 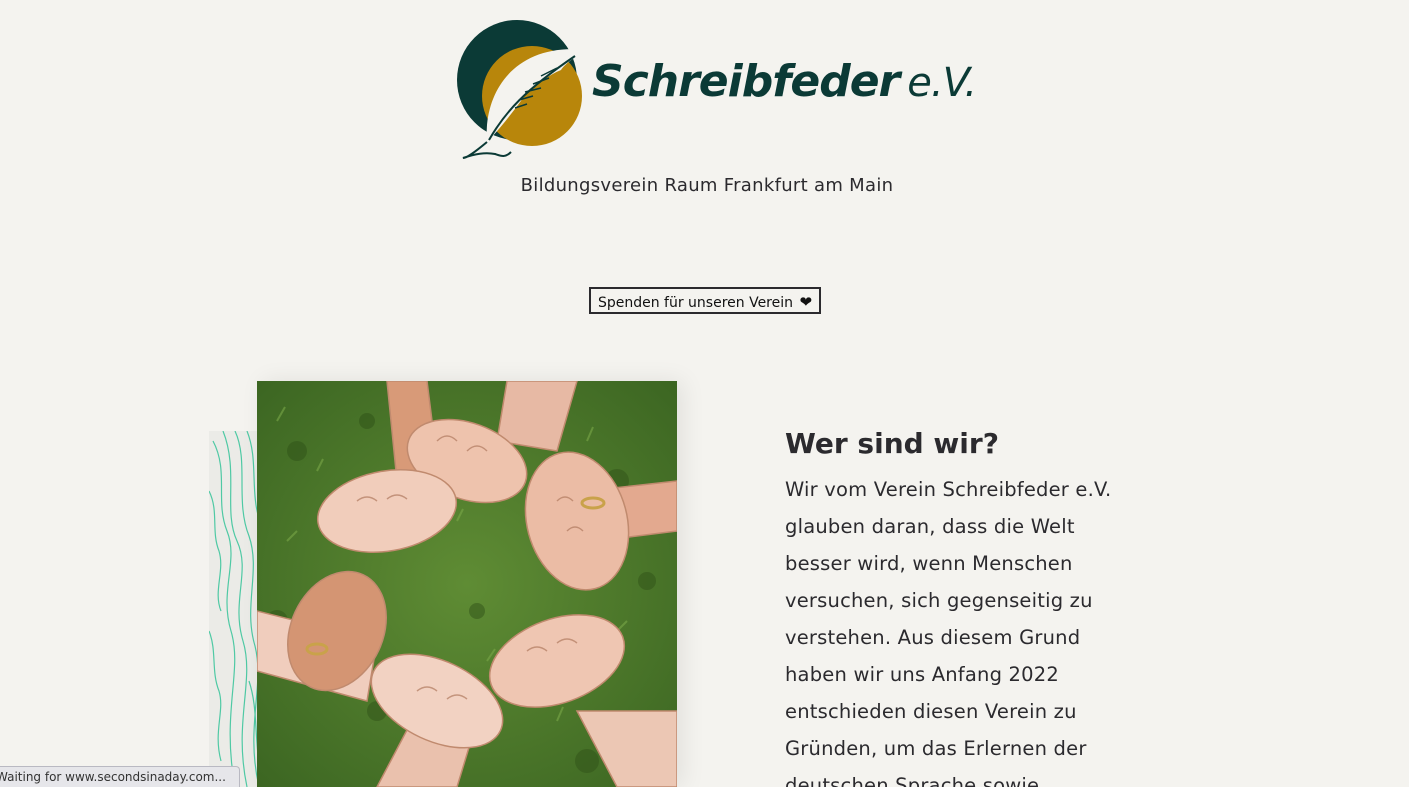 I want to click on donate-button: Spenden für unseren Verein ❤, so click(x=705, y=300).